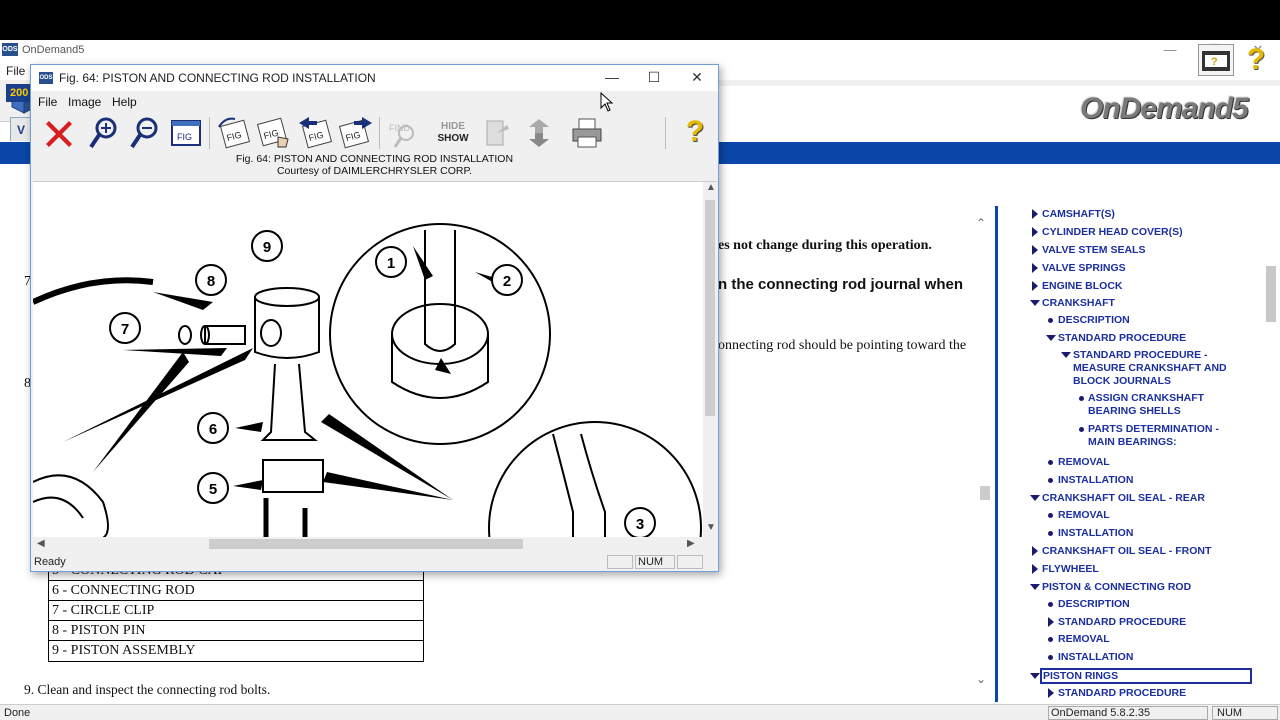  I want to click on figure-hscroll-thumb, so click(366, 544).